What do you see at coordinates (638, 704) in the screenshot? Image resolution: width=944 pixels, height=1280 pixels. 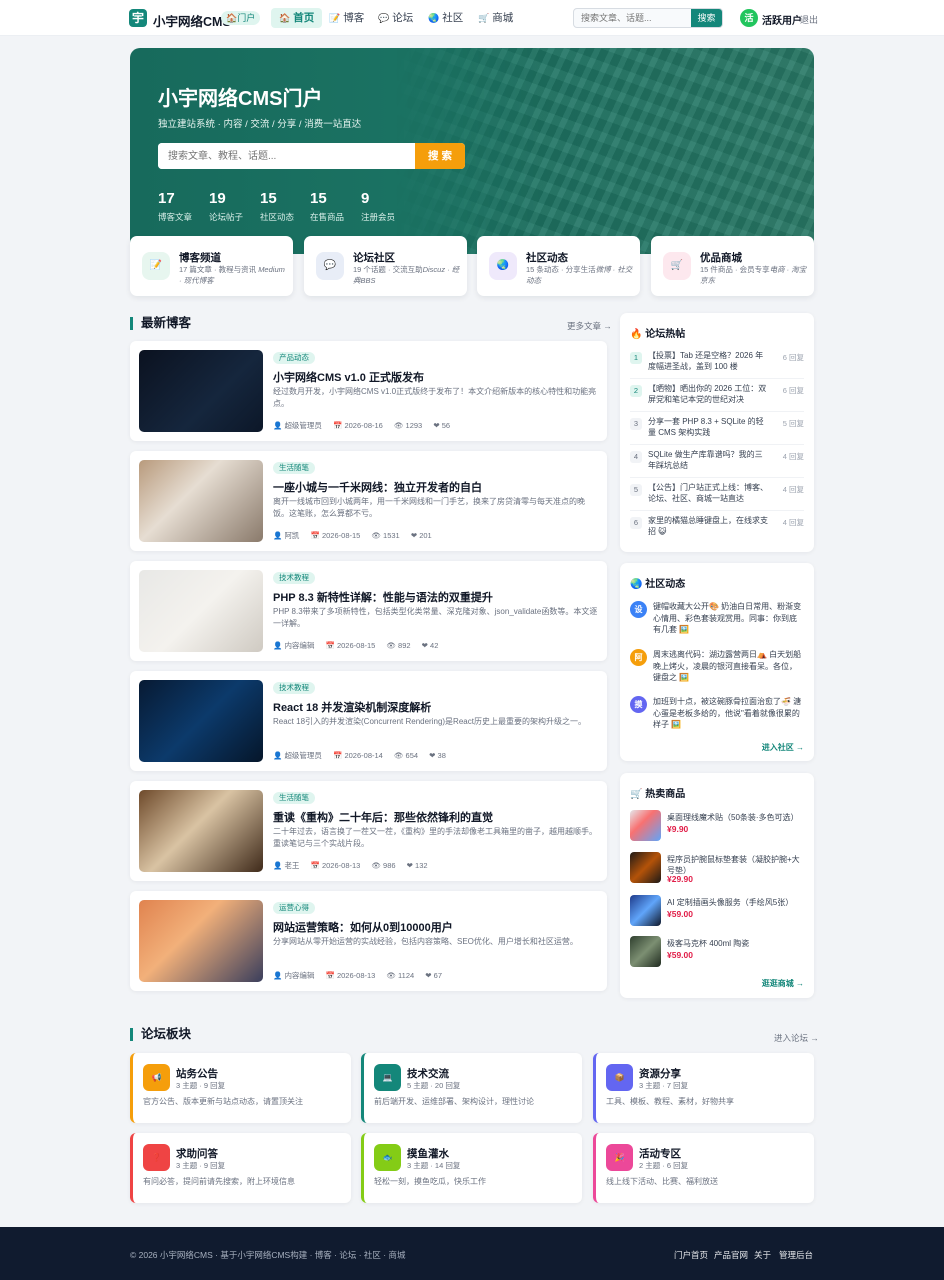 I see `avatar: 摸` at bounding box center [638, 704].